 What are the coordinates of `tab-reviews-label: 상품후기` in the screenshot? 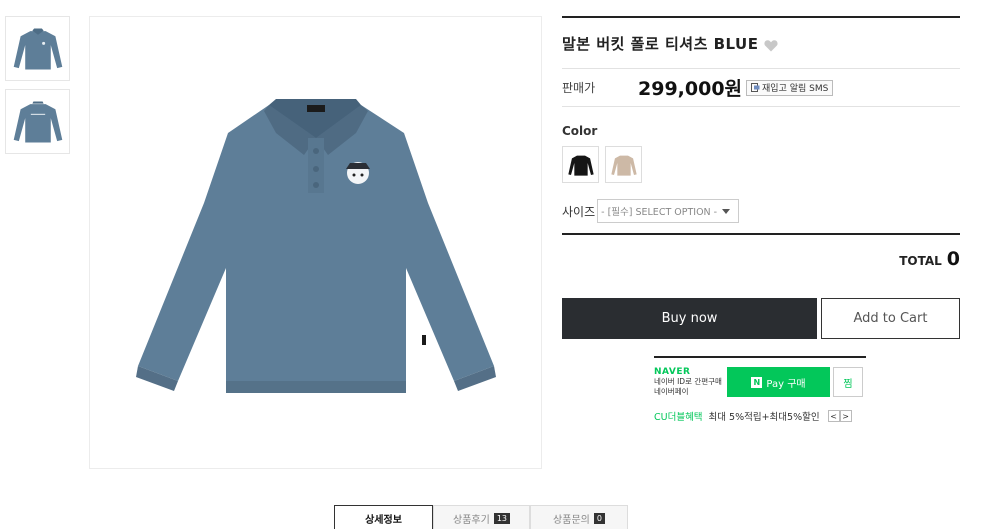 It's located at (471, 520).